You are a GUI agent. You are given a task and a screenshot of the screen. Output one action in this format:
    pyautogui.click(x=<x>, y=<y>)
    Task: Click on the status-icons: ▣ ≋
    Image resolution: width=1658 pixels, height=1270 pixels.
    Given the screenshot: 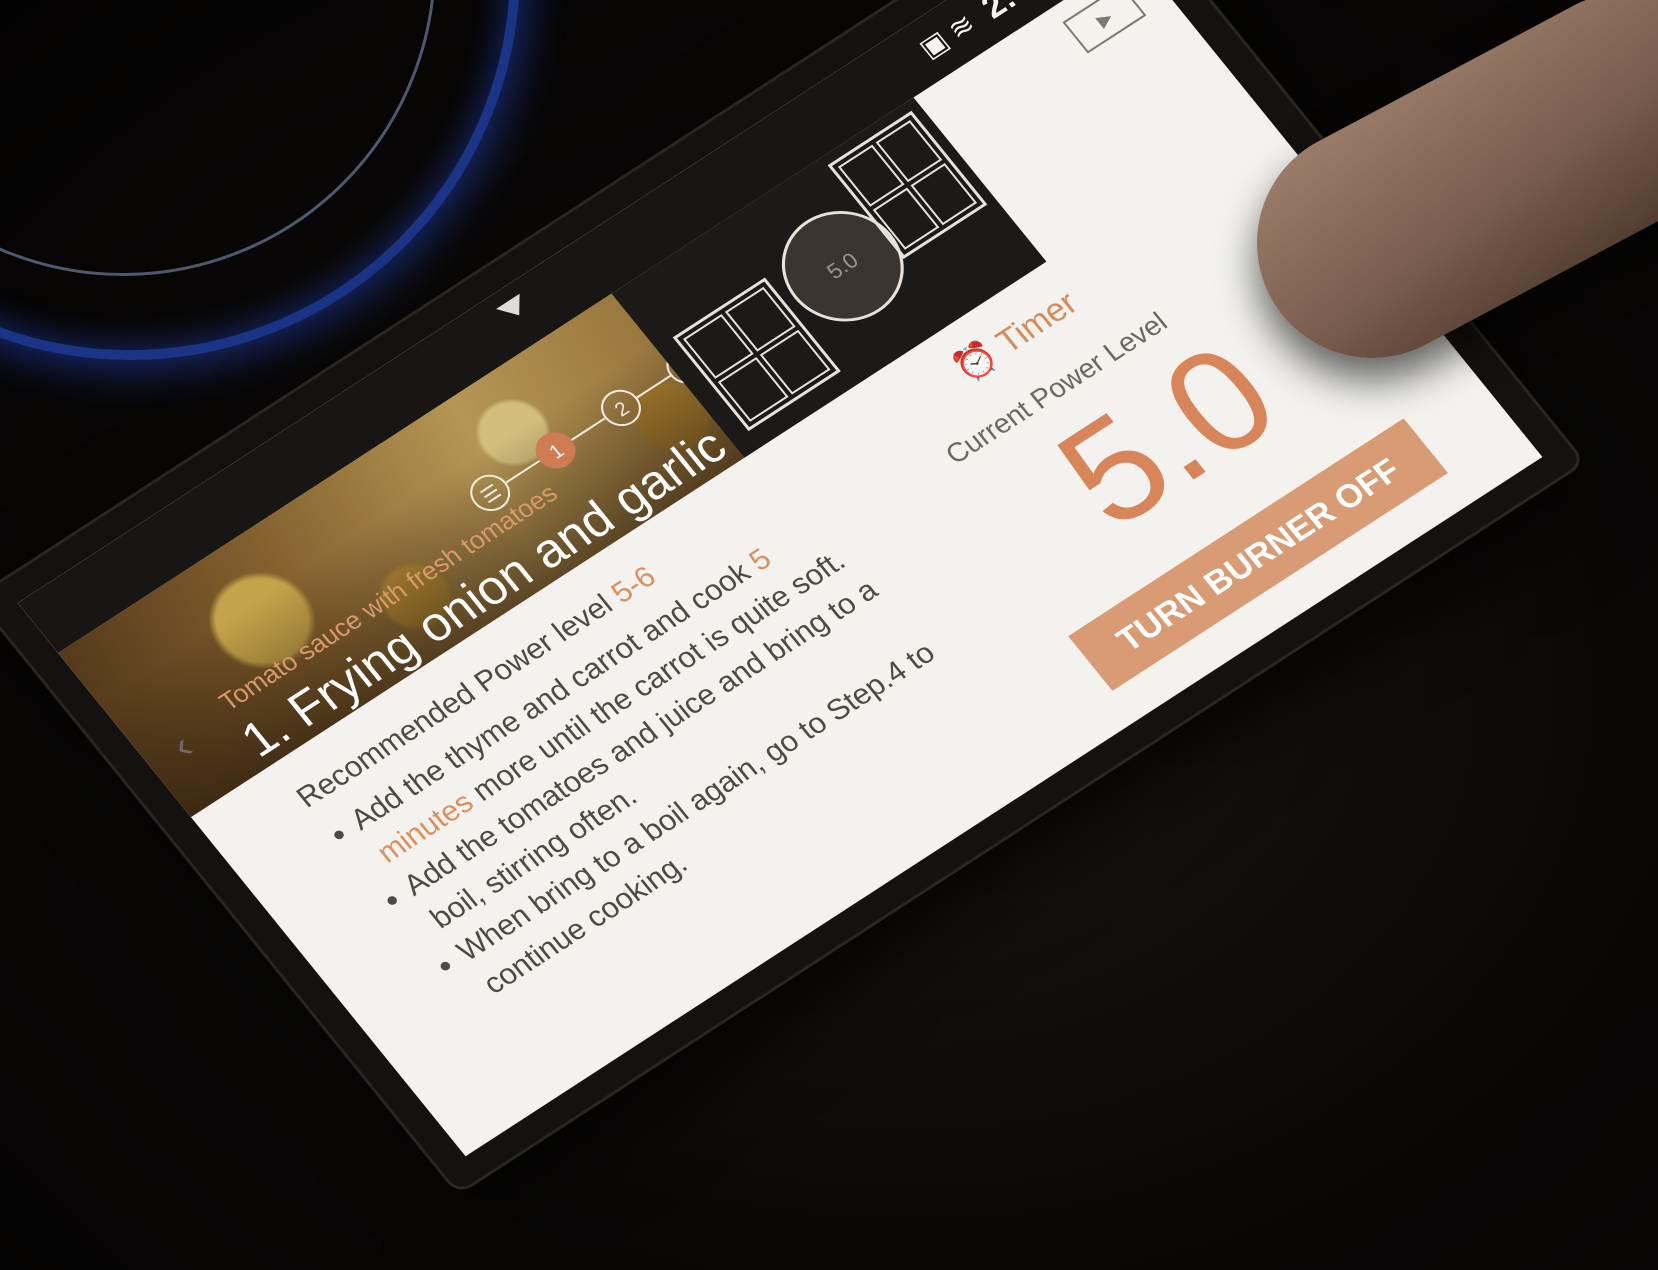 What is the action you would take?
    pyautogui.click(x=946, y=35)
    